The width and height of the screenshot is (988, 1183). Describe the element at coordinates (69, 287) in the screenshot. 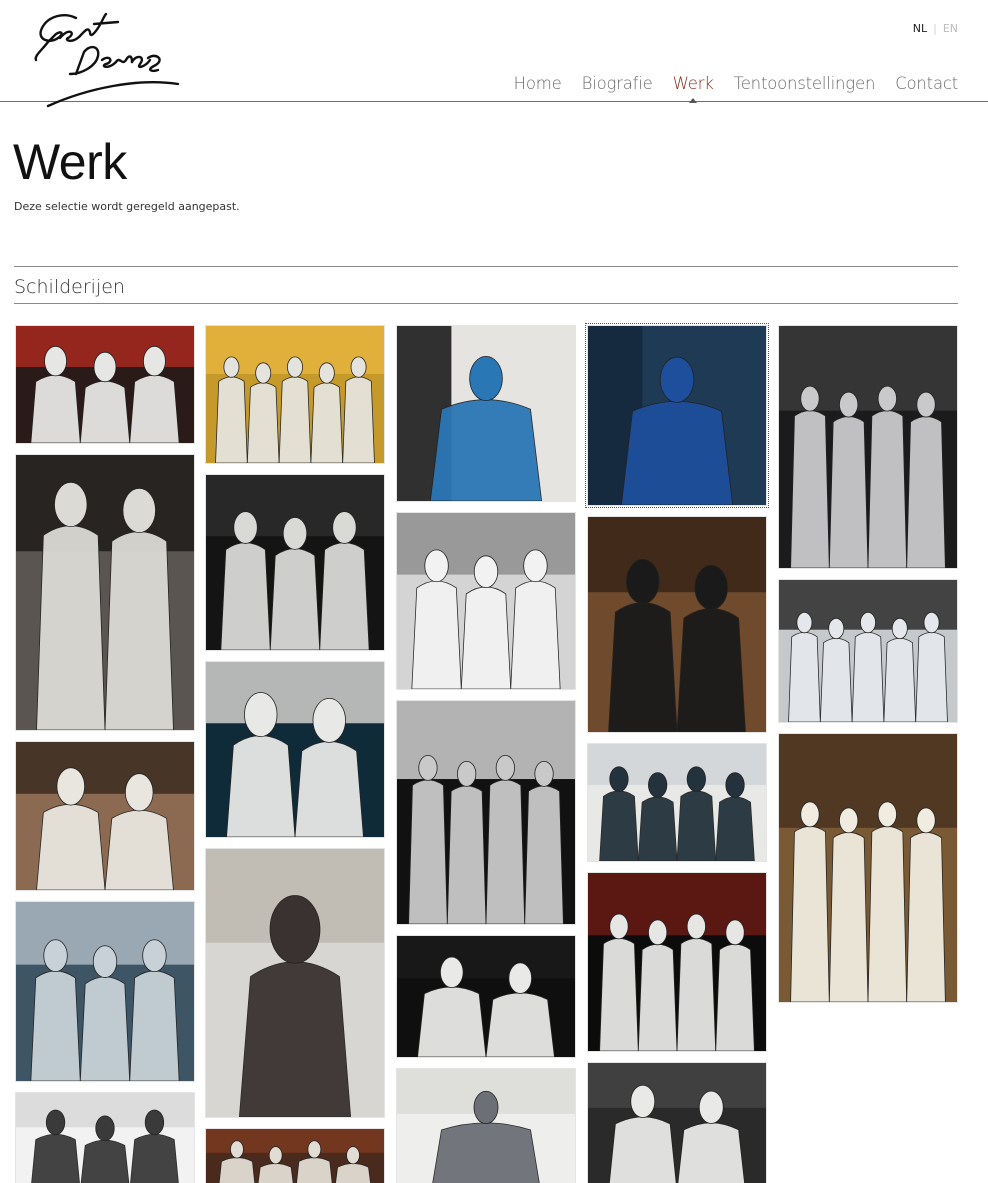

I see `section-title: Schilderijen` at that location.